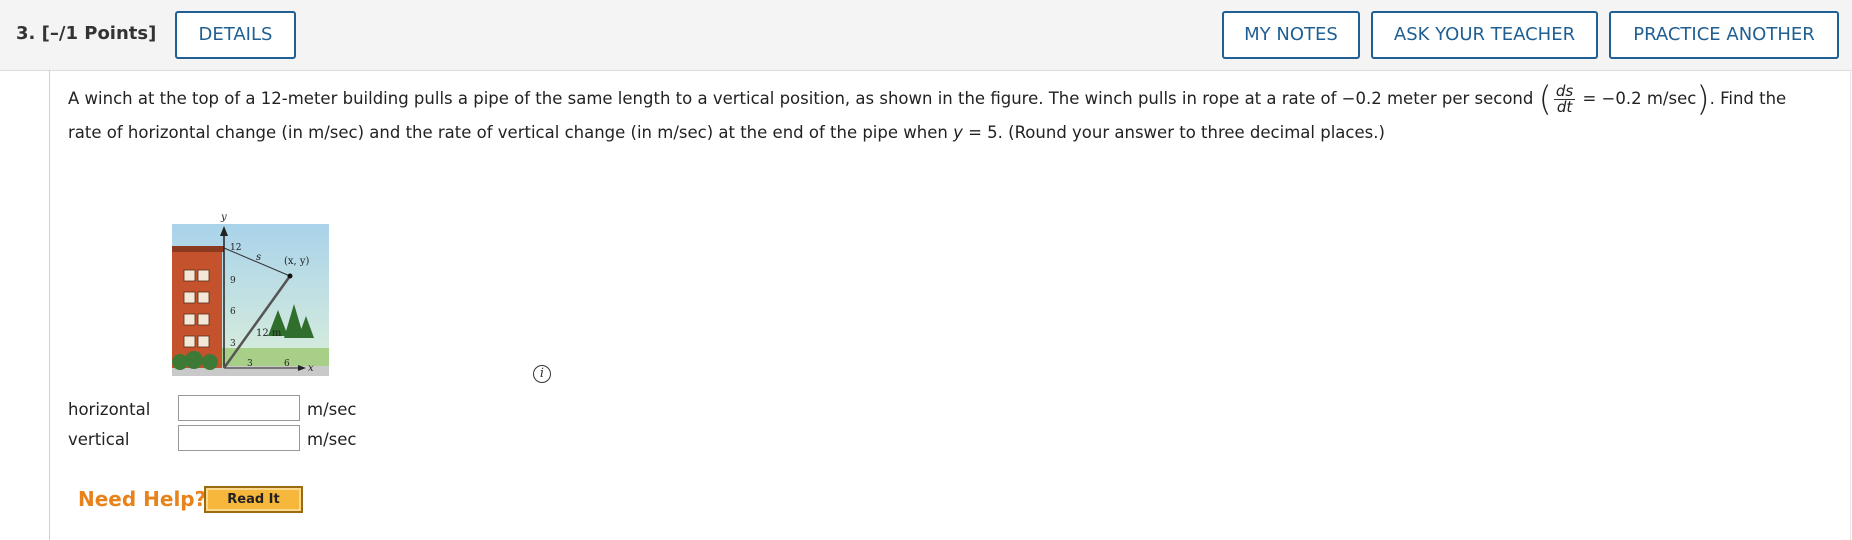 This screenshot has width=1852, height=540. Describe the element at coordinates (542, 374) in the screenshot. I see `info-icon: i` at that location.